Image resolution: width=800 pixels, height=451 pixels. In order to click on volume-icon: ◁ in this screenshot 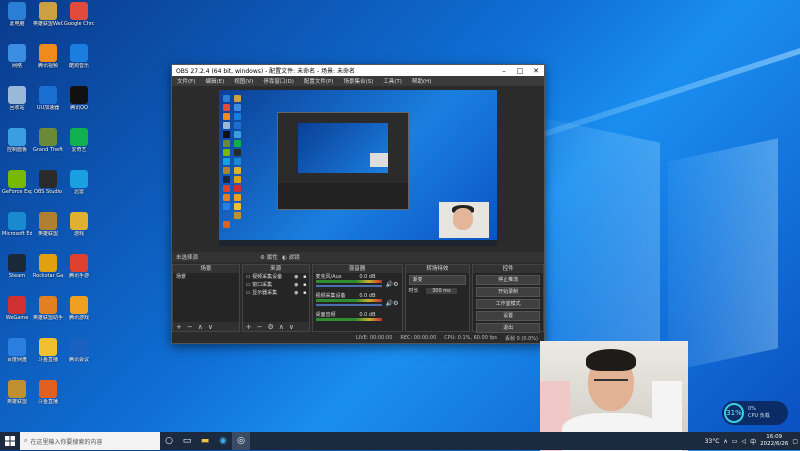, I will do `click(743, 441)`.